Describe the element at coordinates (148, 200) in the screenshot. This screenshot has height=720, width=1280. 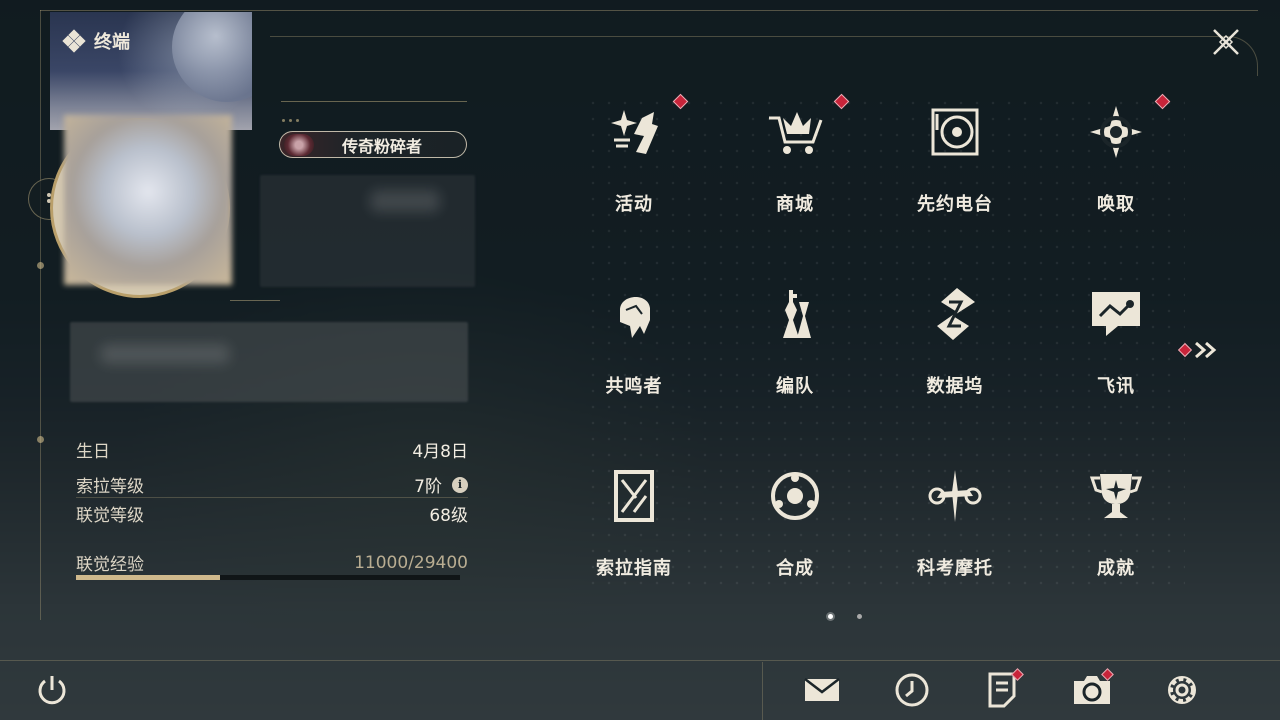
I see `avatar` at that location.